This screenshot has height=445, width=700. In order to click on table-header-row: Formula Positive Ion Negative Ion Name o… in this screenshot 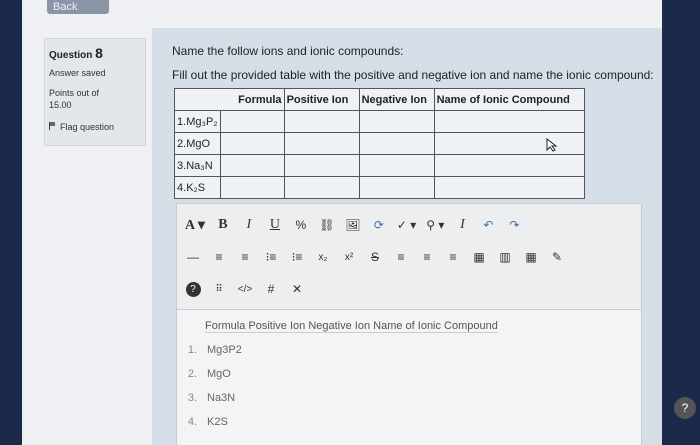, I will do `click(379, 99)`.